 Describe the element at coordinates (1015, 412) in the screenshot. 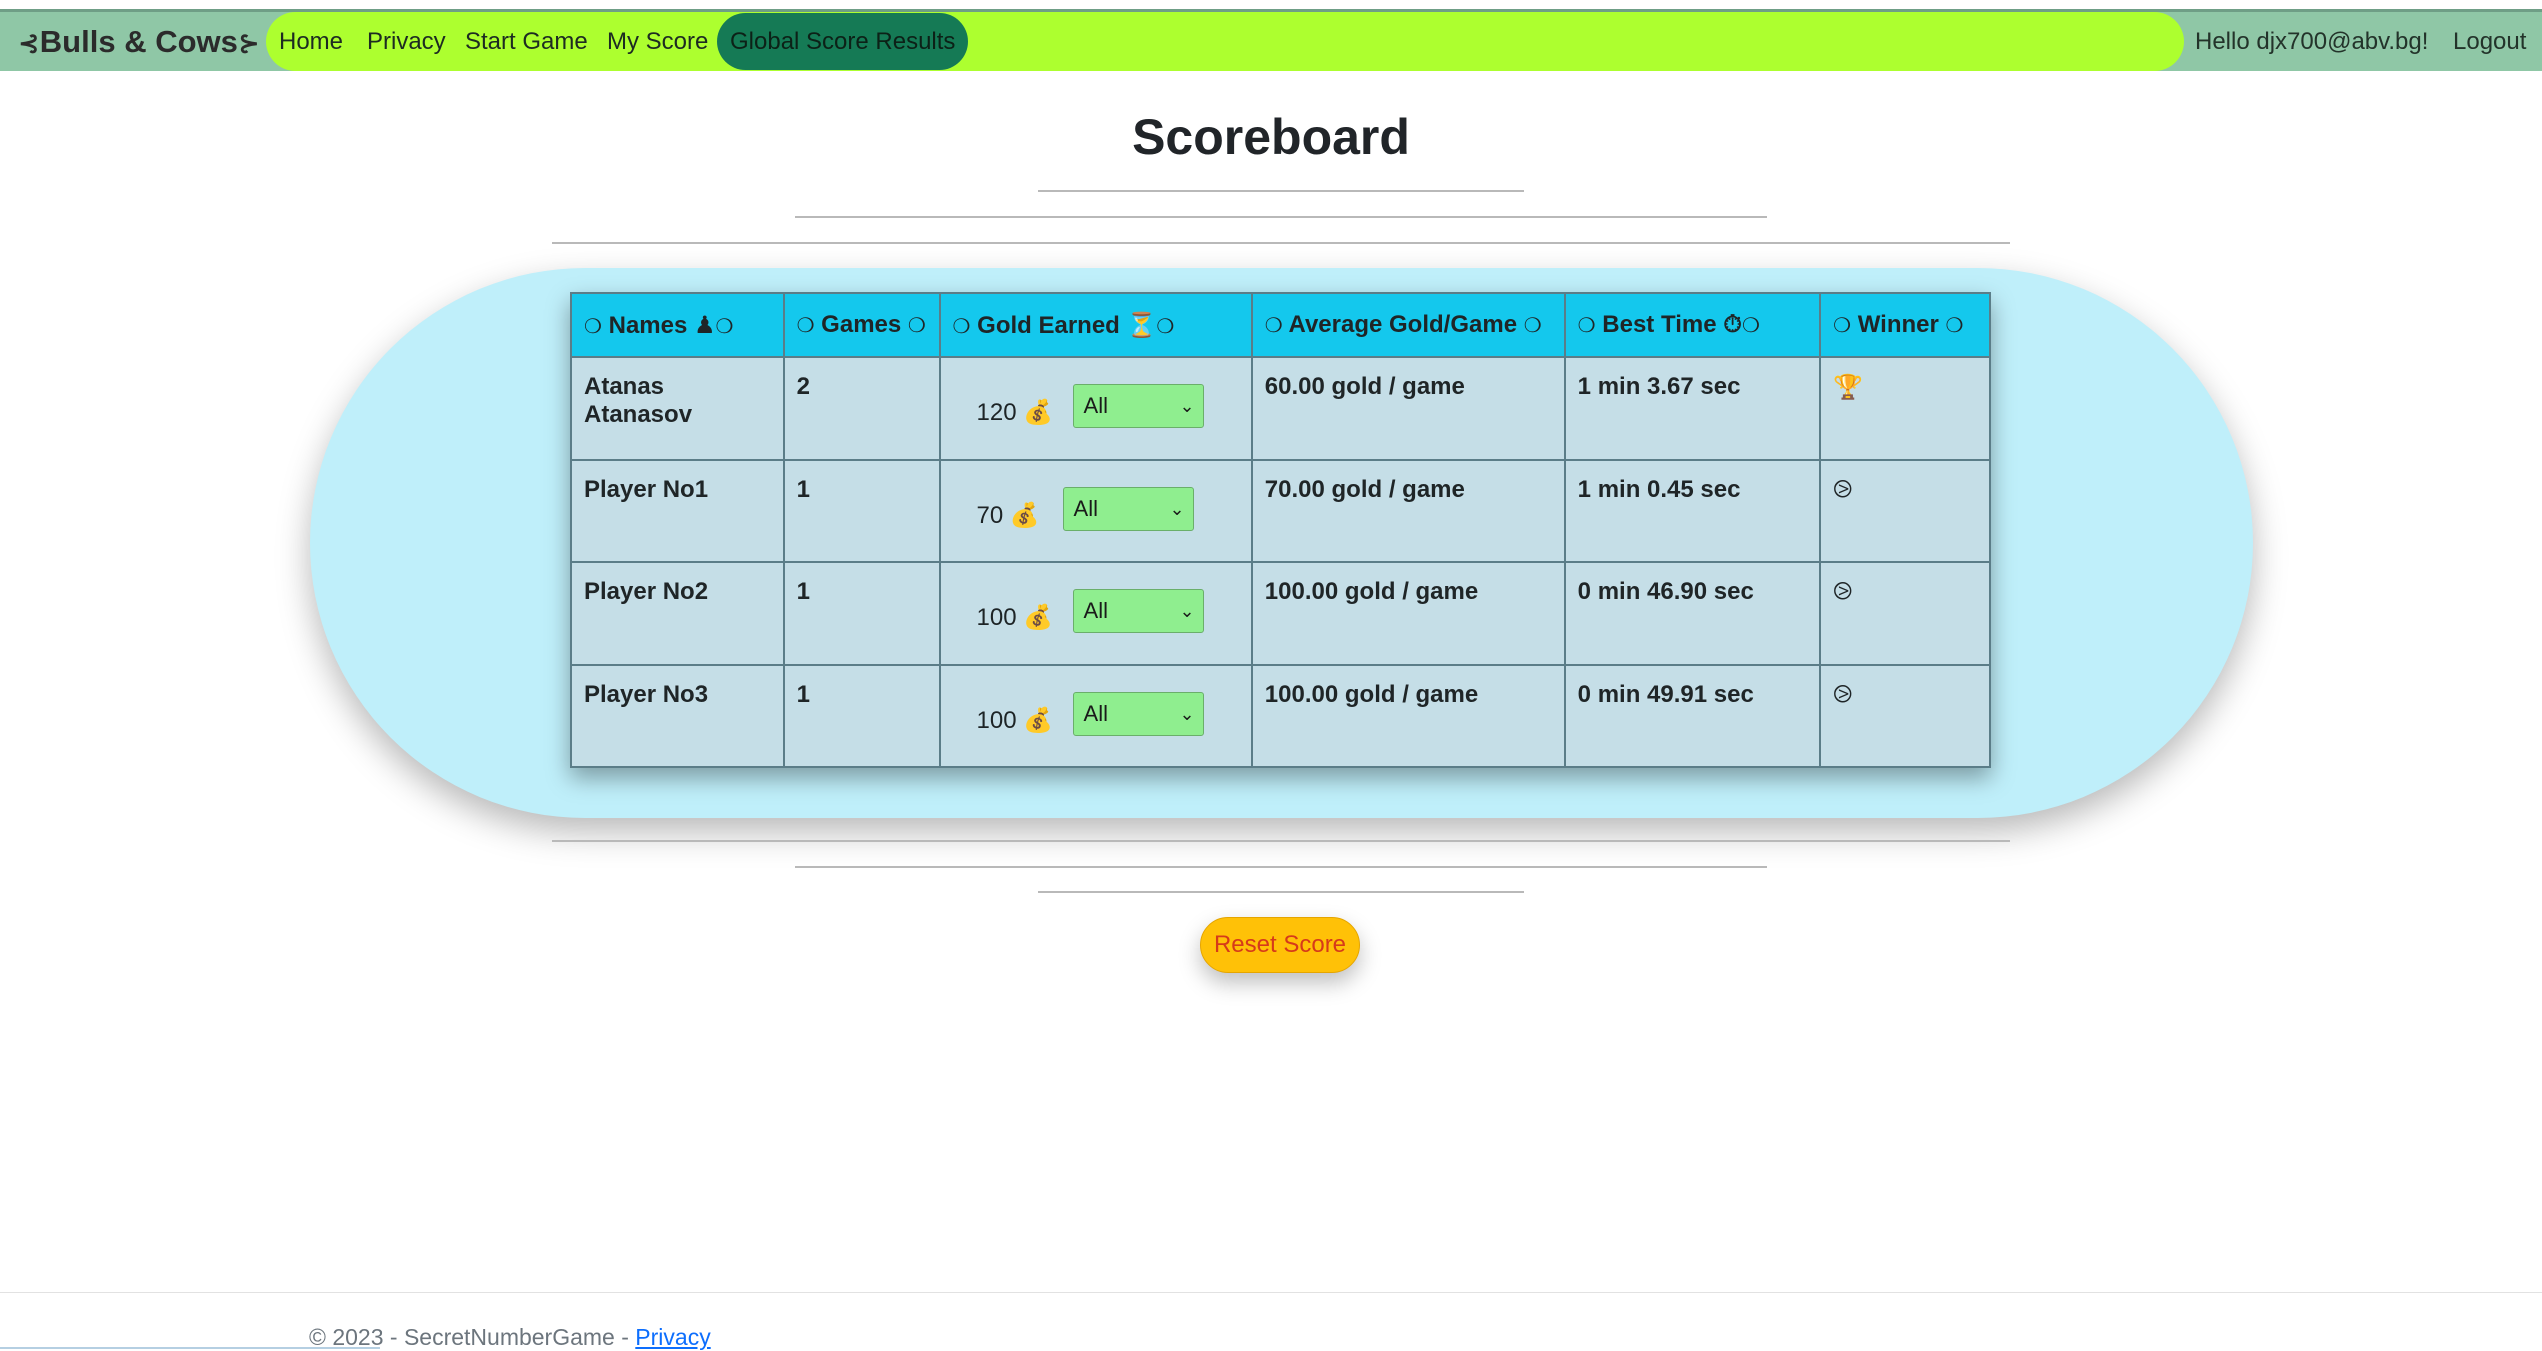

I see `gold-value: 120 💰` at that location.